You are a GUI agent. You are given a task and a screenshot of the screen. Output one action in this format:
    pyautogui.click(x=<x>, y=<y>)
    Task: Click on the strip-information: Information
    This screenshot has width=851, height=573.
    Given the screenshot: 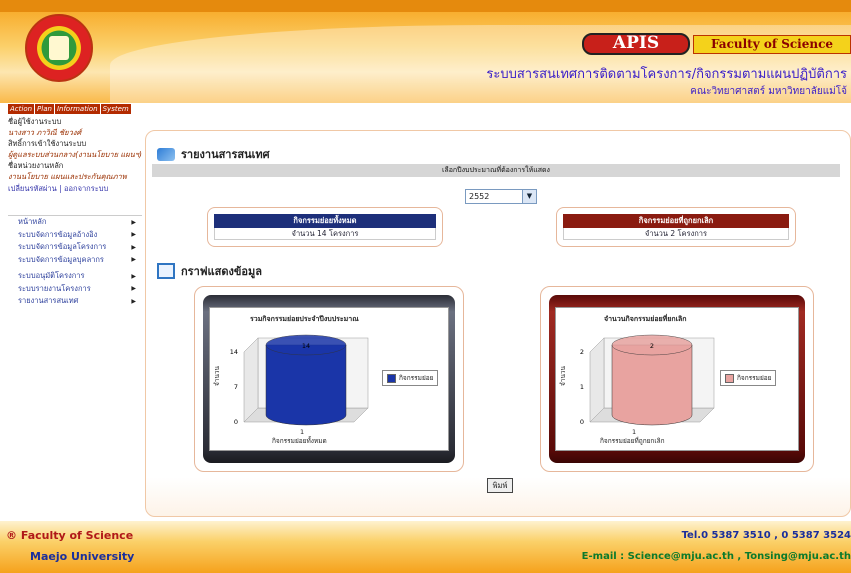 What is the action you would take?
    pyautogui.click(x=78, y=109)
    